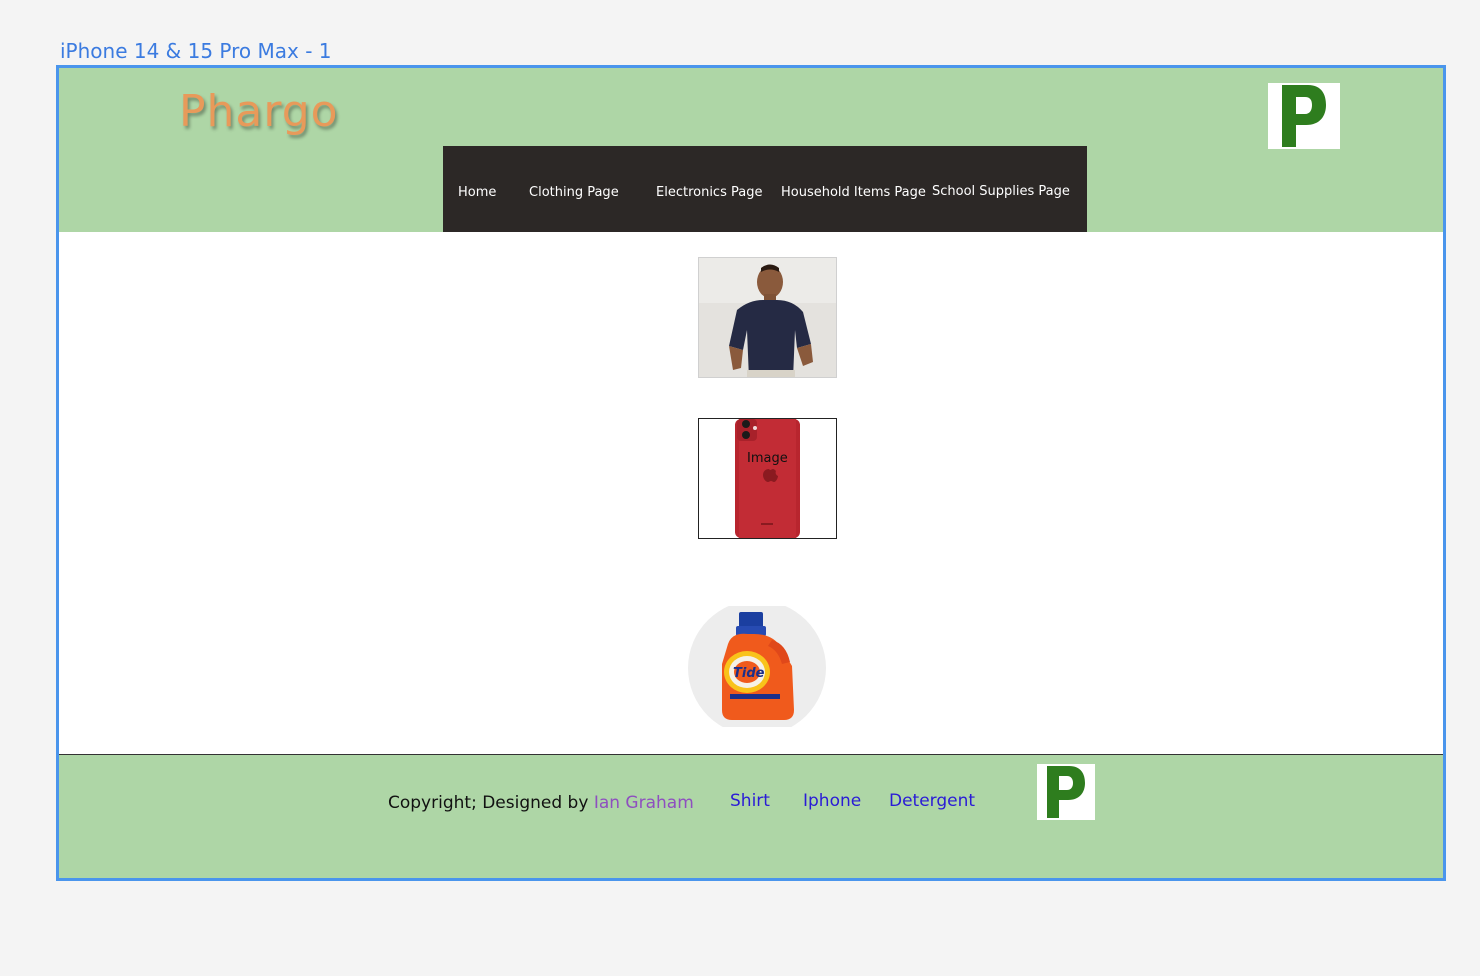 The height and width of the screenshot is (976, 1480). Describe the element at coordinates (196, 51) in the screenshot. I see `frame-title: iPhone 14 & 15 Pro Max - 1` at that location.